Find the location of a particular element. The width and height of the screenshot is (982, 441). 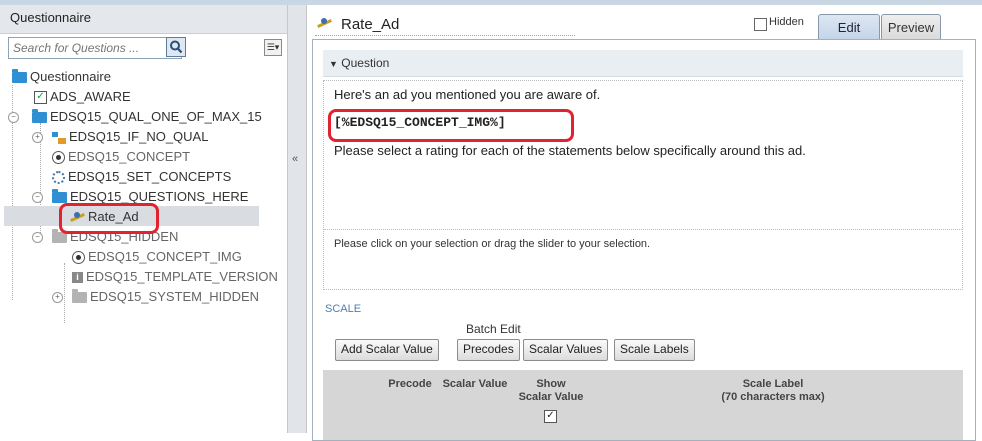

tree-label: EDSQ15_SET_CONCEPTS is located at coordinates (150, 176).